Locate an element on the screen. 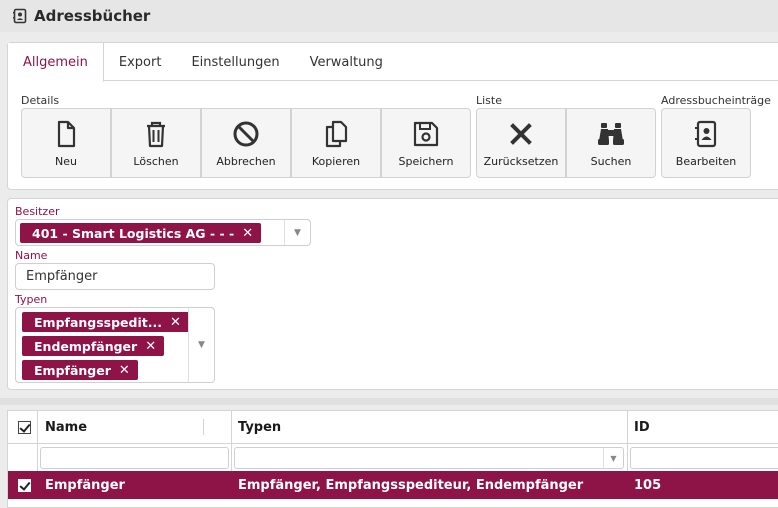 Image resolution: width=778 pixels, height=508 pixels. copy-button: Kopieren is located at coordinates (336, 143).